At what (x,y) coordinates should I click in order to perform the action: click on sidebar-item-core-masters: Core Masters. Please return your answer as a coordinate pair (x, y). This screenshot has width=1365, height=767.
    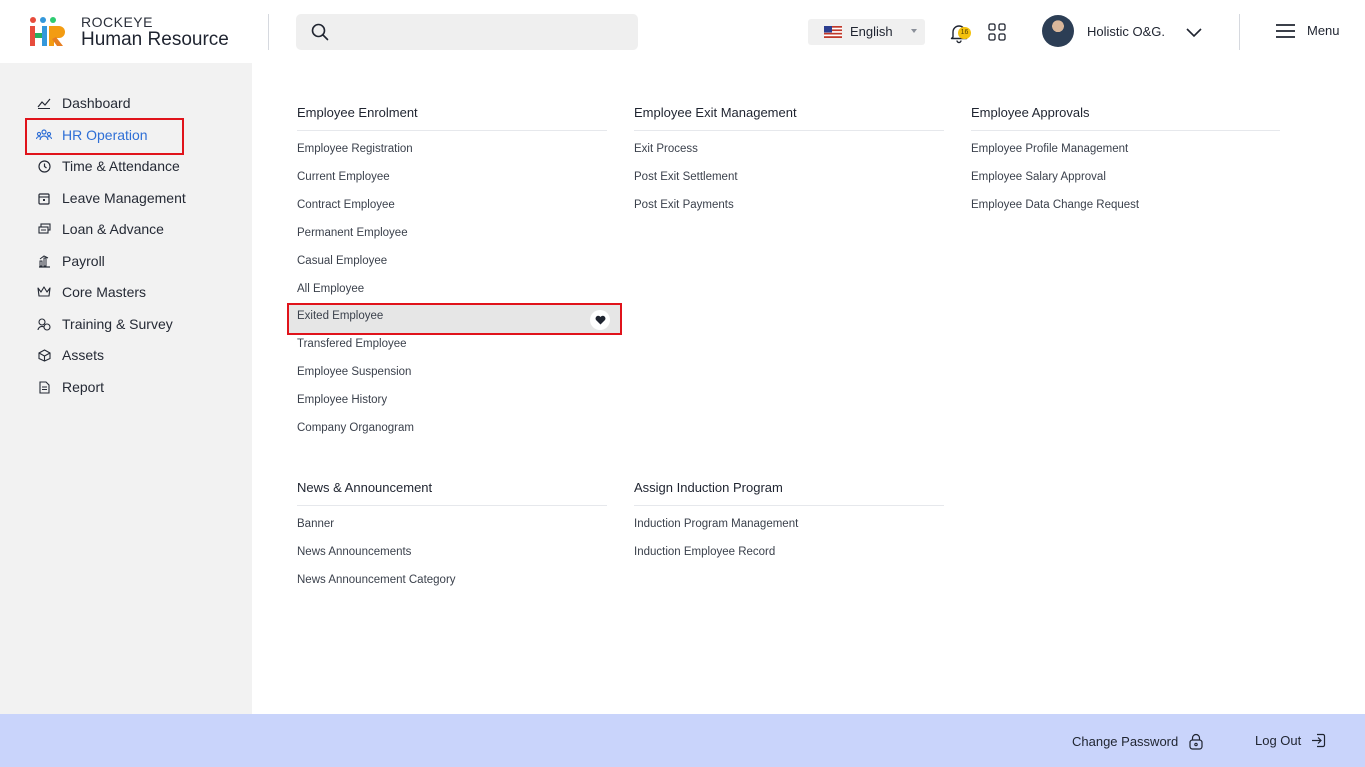
    Looking at the image, I should click on (91, 292).